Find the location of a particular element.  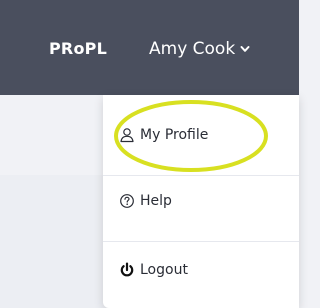

divider is located at coordinates (201, 241).